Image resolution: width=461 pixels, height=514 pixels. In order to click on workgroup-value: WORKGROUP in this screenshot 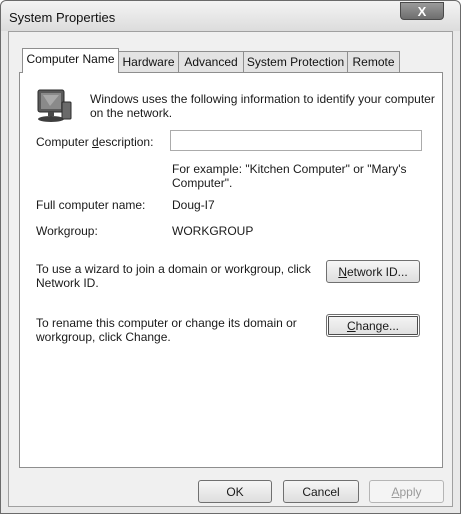, I will do `click(213, 231)`.